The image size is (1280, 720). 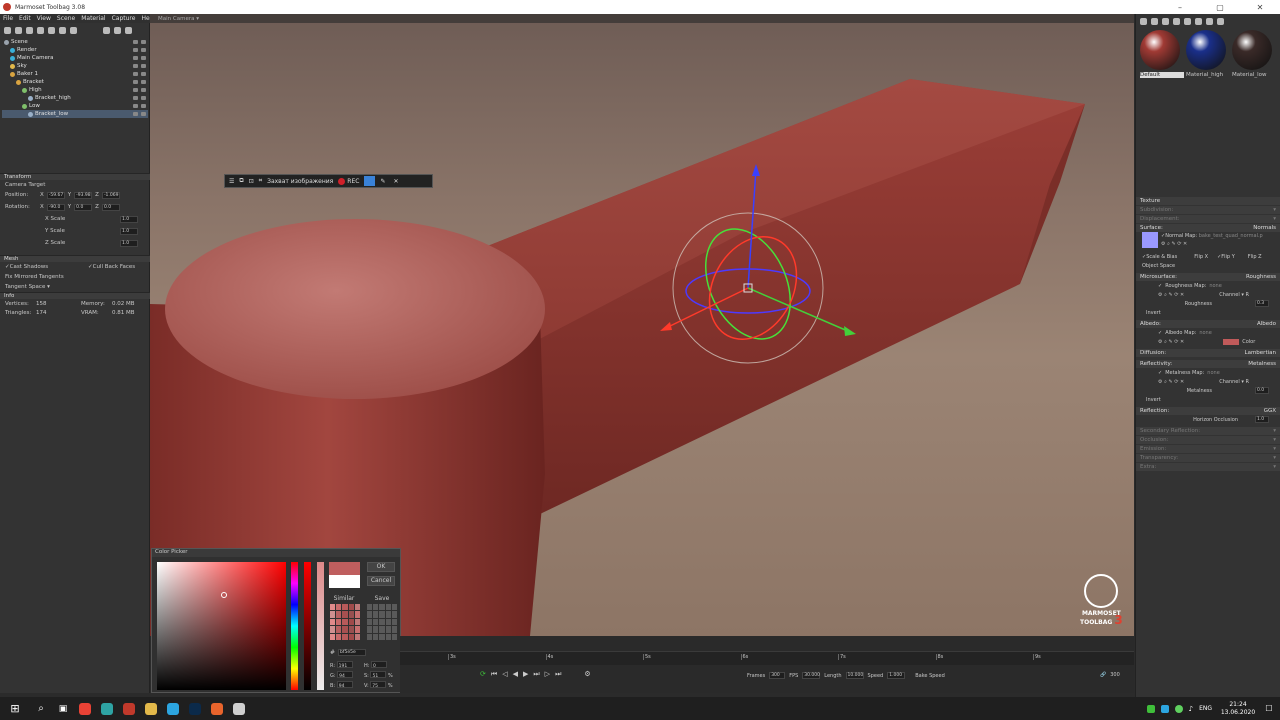 What do you see at coordinates (129, 243) in the screenshot?
I see `zscale-field: 1.0` at bounding box center [129, 243].